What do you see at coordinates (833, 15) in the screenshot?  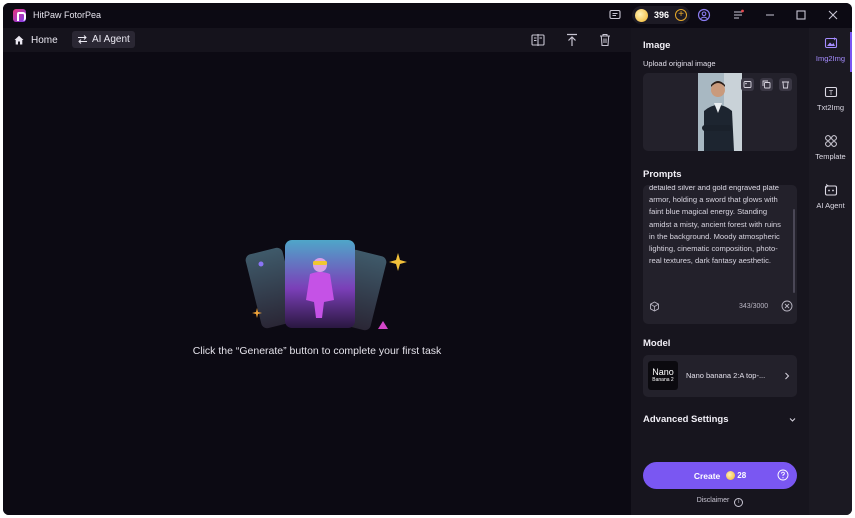 I see `close-icon` at bounding box center [833, 15].